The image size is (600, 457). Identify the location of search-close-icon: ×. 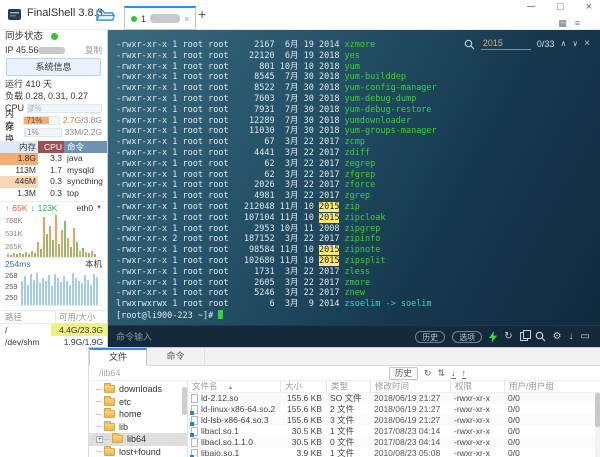
(587, 44).